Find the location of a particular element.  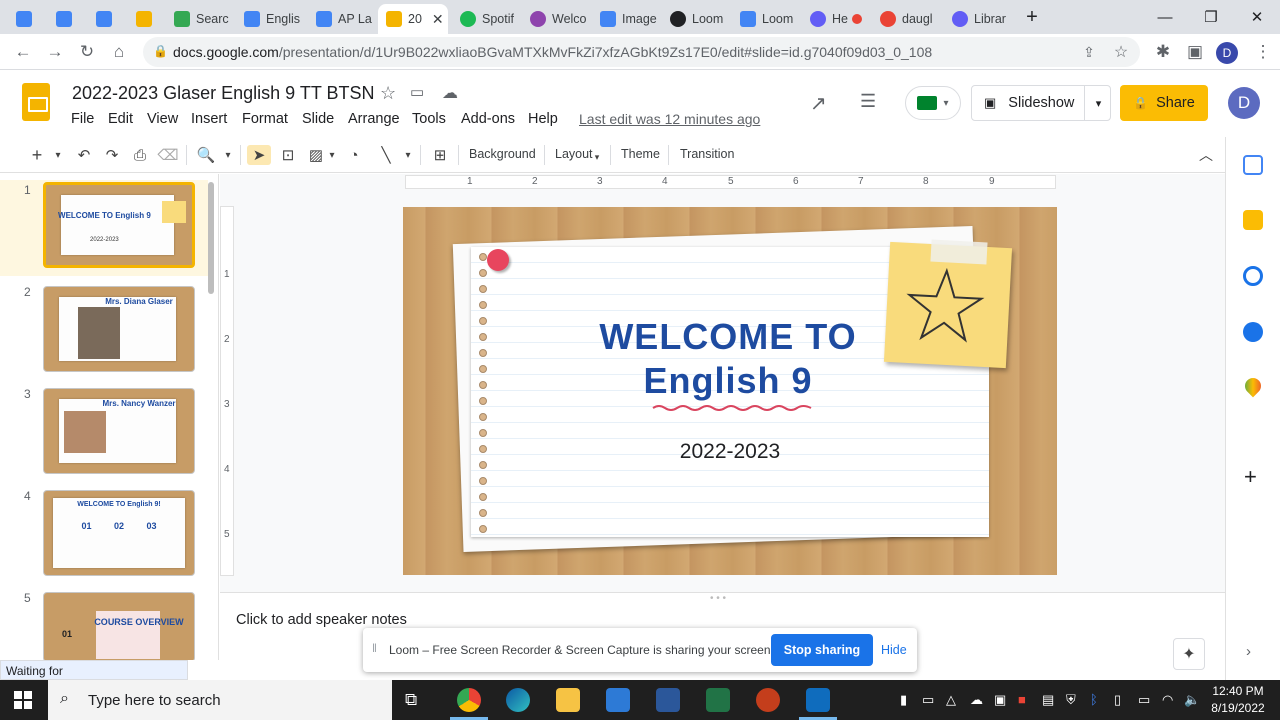

line-dropdown-icon: ▾ is located at coordinates (408, 155).